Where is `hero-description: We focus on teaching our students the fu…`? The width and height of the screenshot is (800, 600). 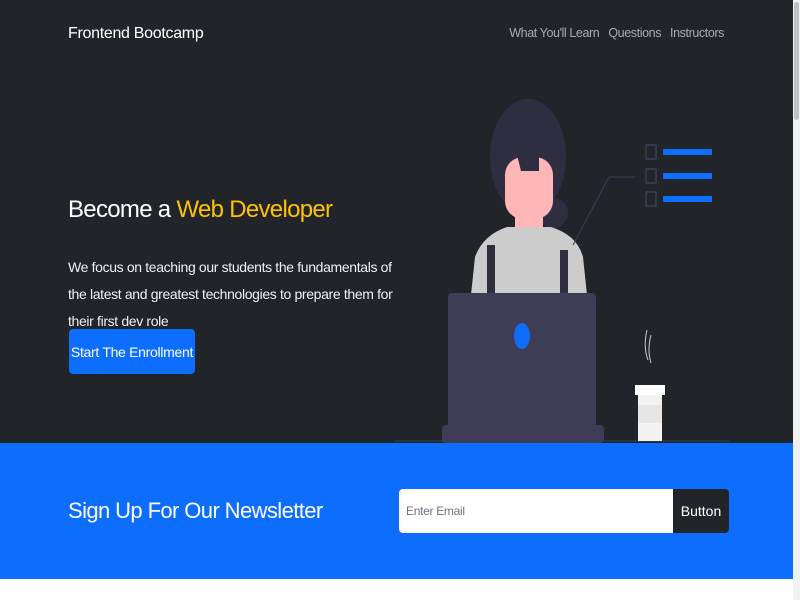 hero-description: We focus on teaching our students the fu… is located at coordinates (230, 294).